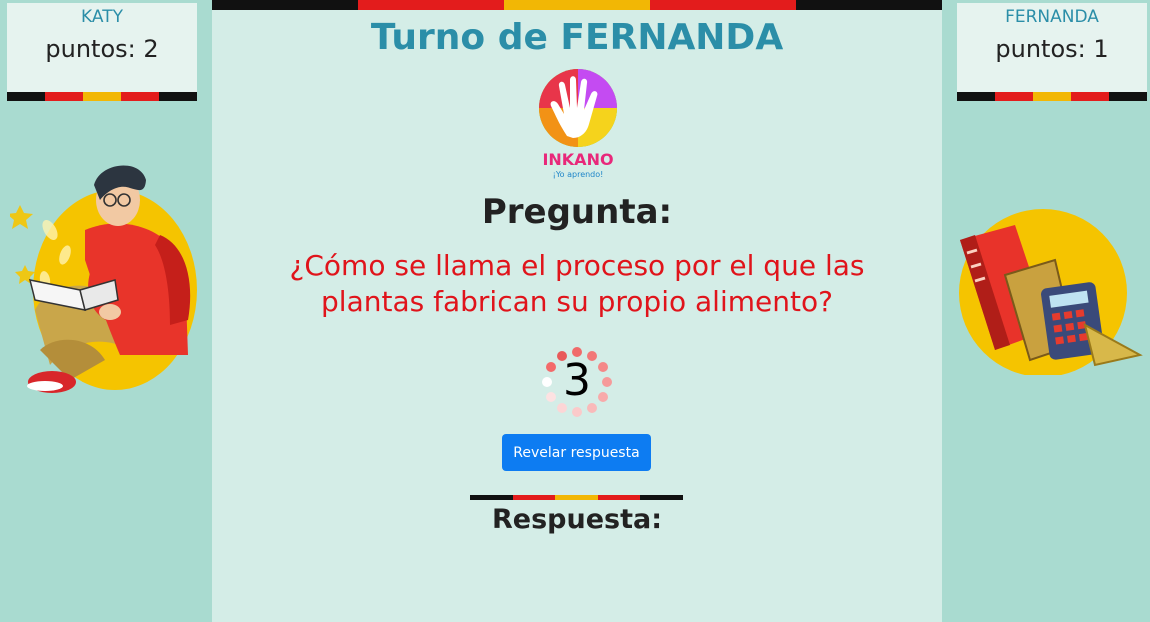 This screenshot has height=622, width=1150. I want to click on books-calculator-illustration, so click(1051, 292).